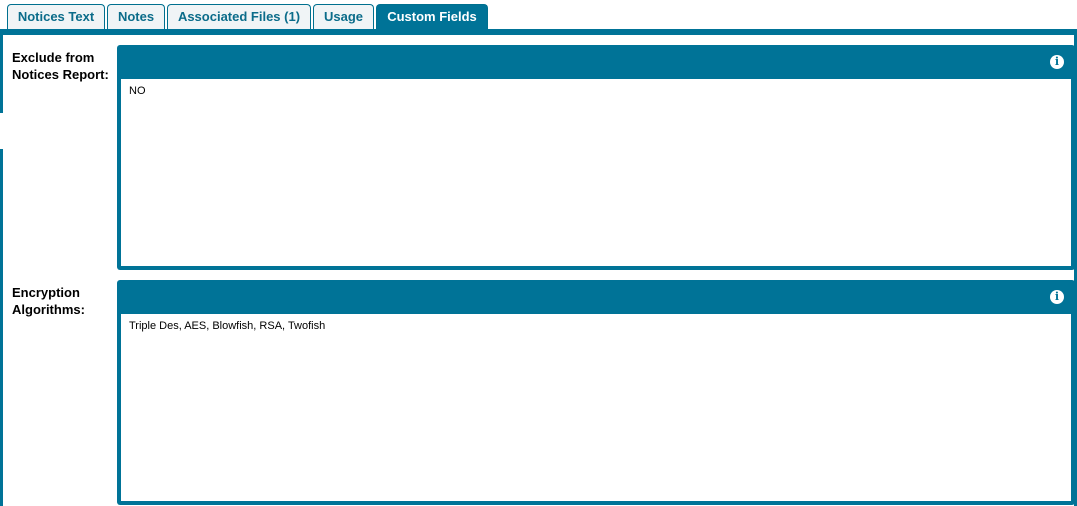 The image size is (1077, 506). Describe the element at coordinates (239, 16) in the screenshot. I see `tab-associated-files: Associated Files (1)` at that location.